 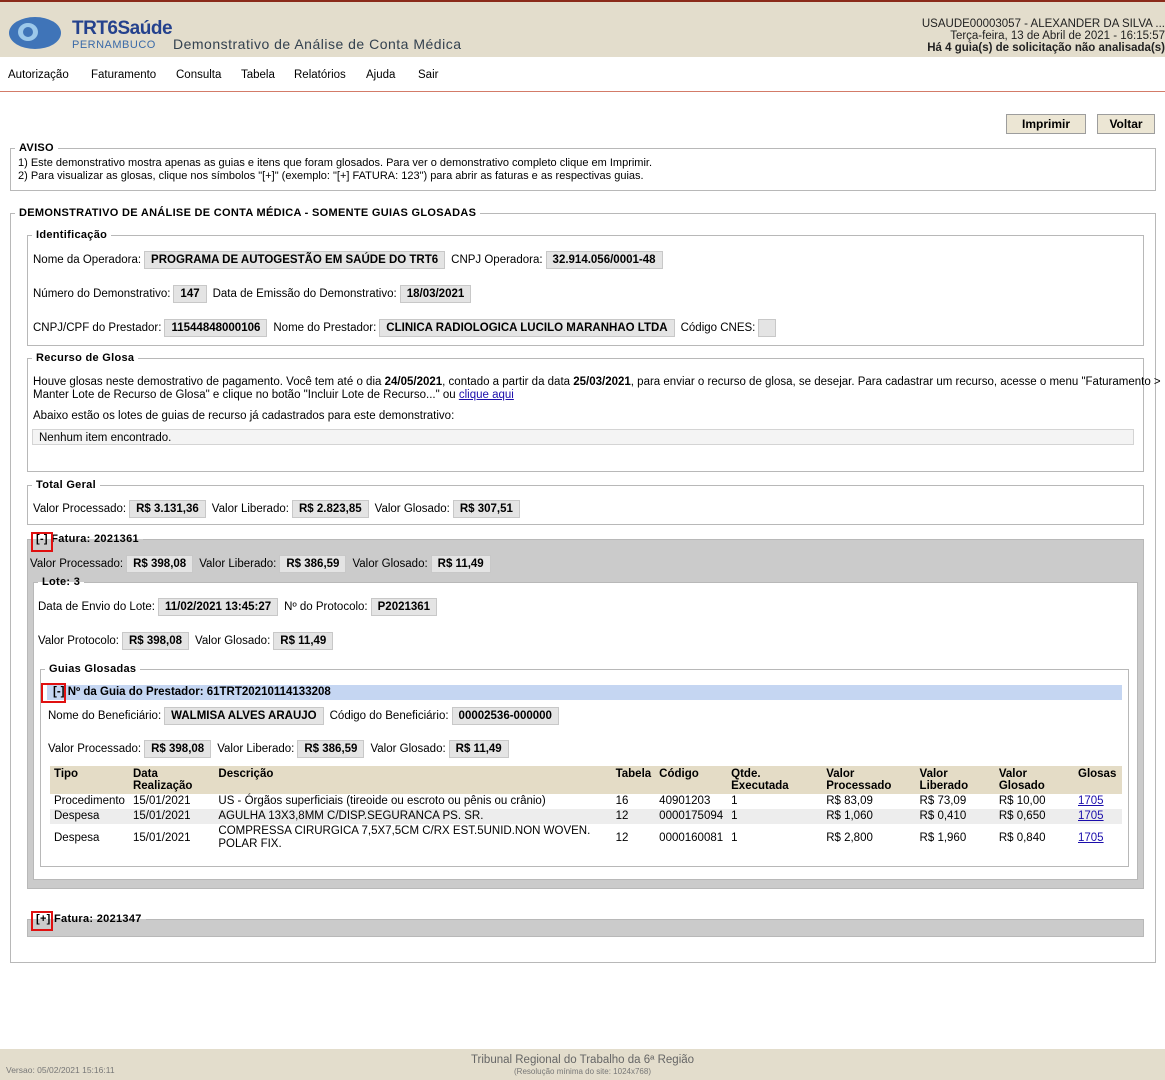 What do you see at coordinates (869, 780) in the screenshot?
I see `col-valor-processado: Valor Processado` at bounding box center [869, 780].